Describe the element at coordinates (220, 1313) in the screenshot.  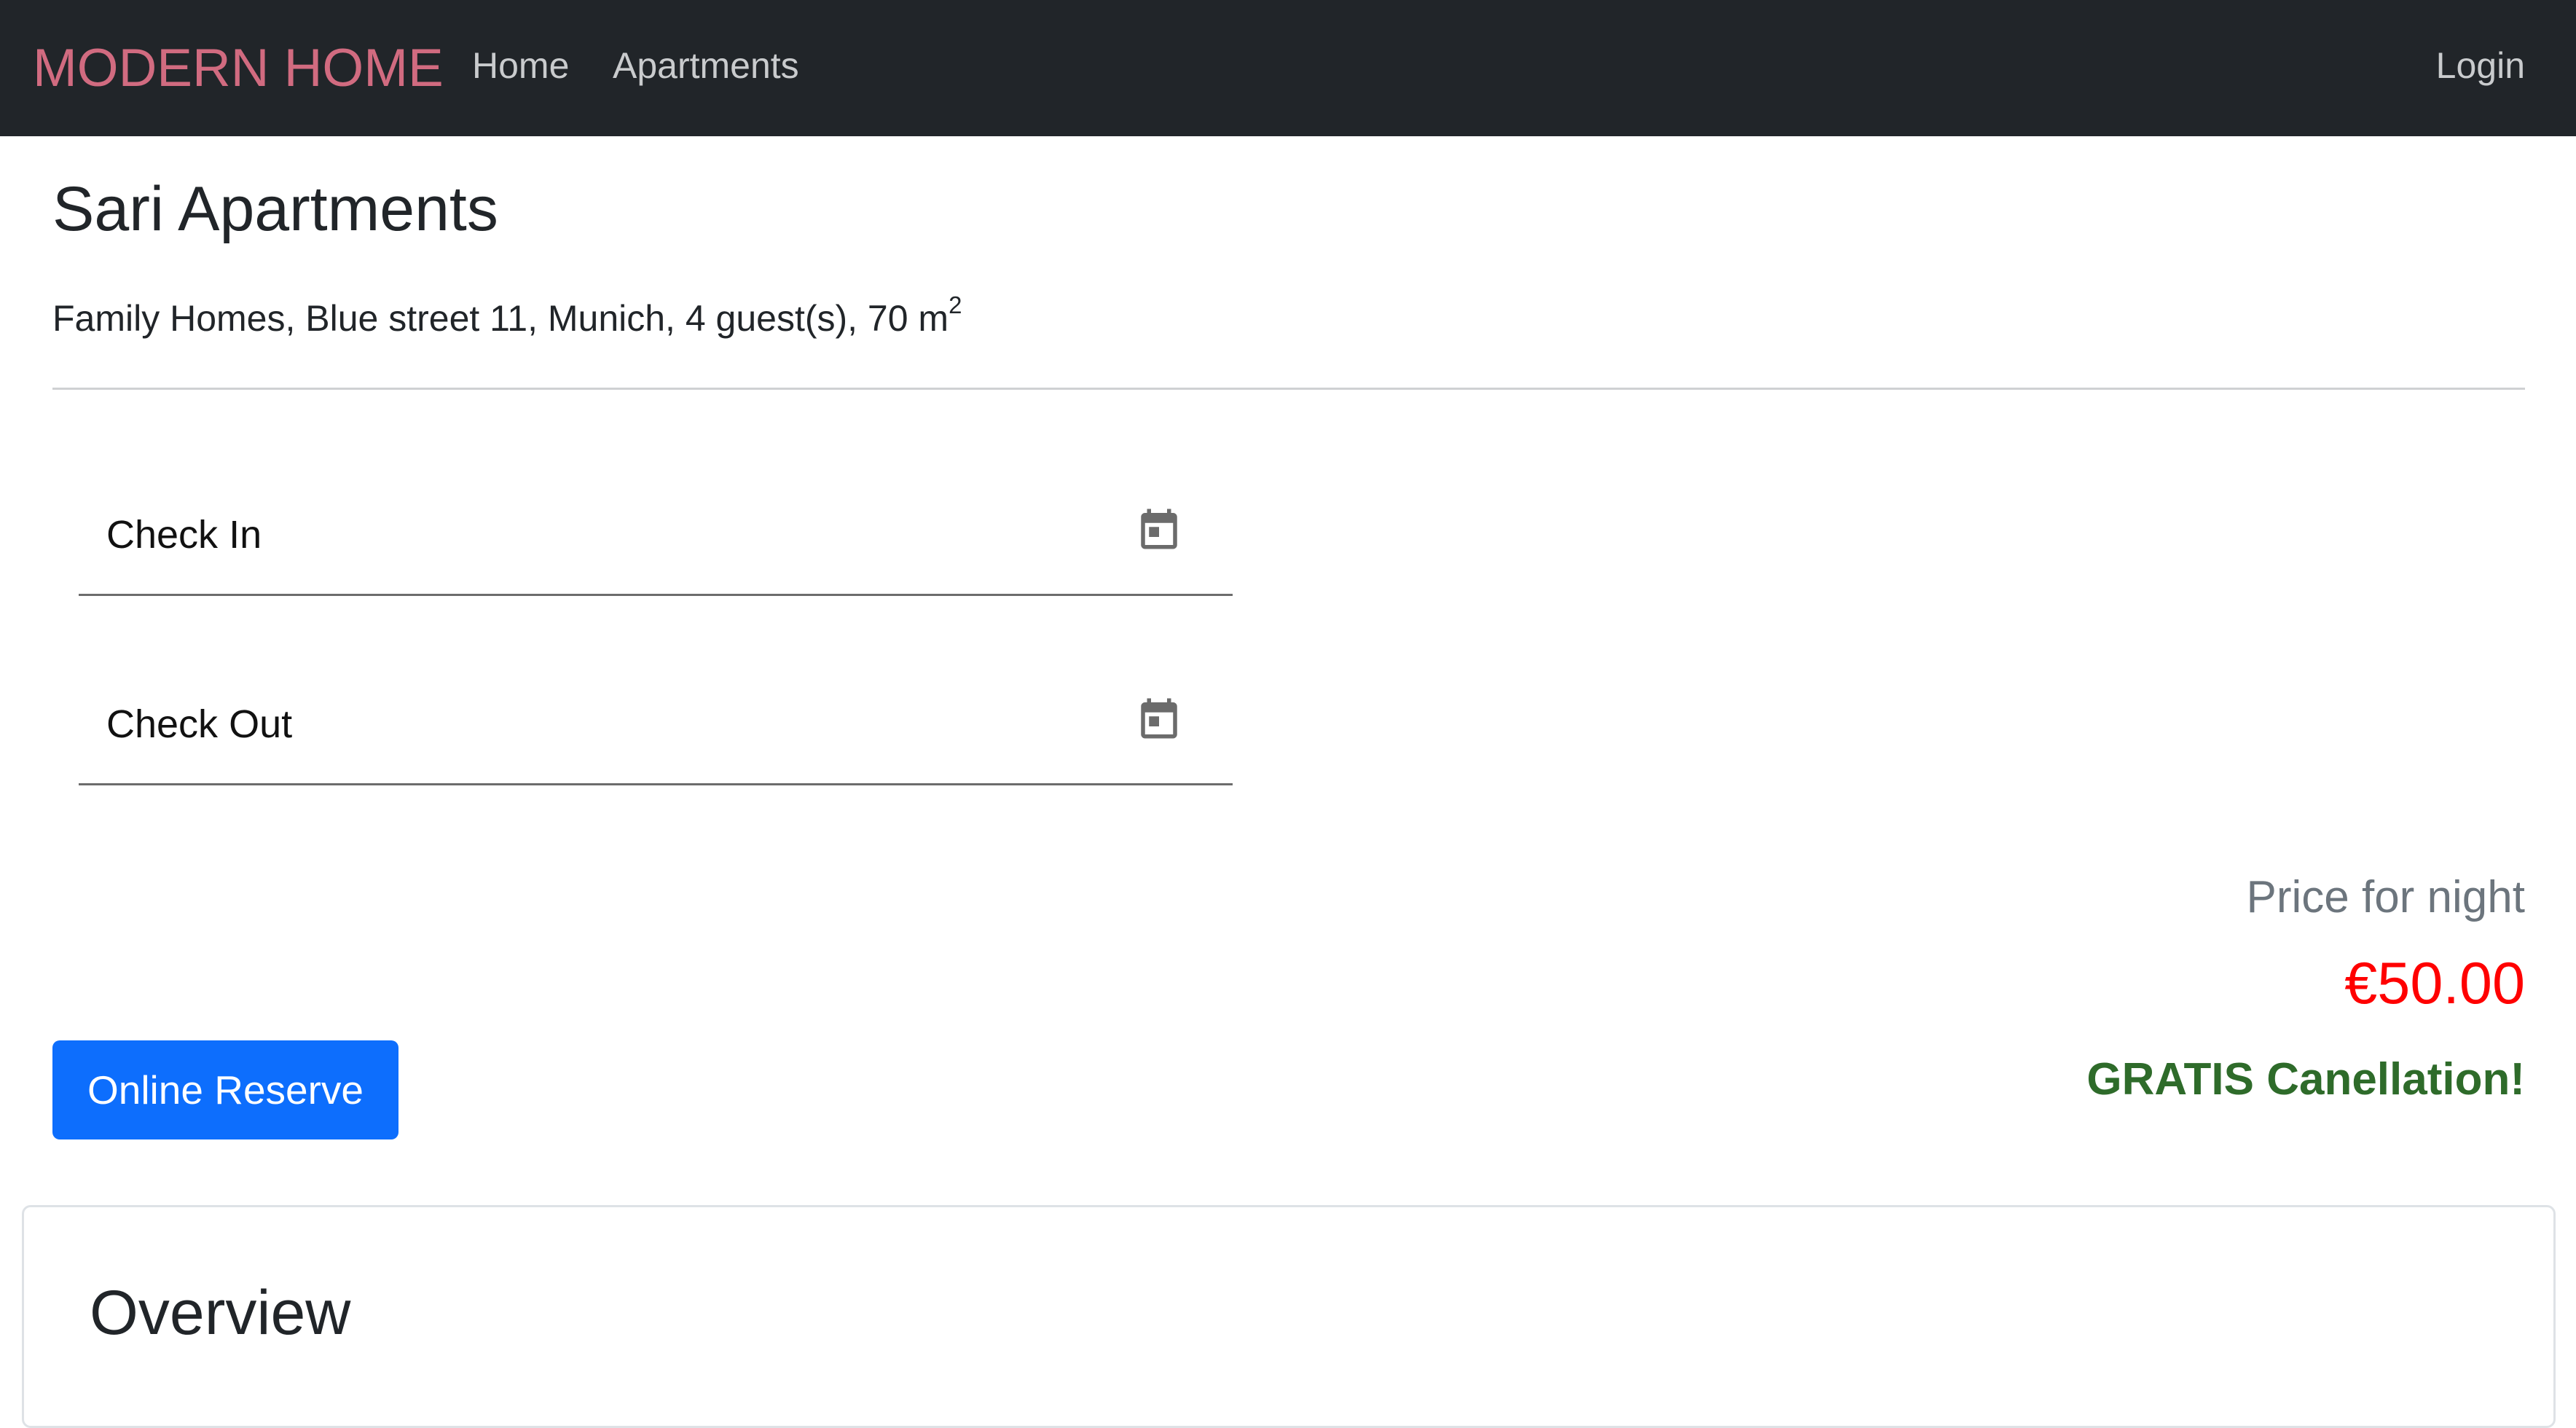
I see `overview-title: Overview` at that location.